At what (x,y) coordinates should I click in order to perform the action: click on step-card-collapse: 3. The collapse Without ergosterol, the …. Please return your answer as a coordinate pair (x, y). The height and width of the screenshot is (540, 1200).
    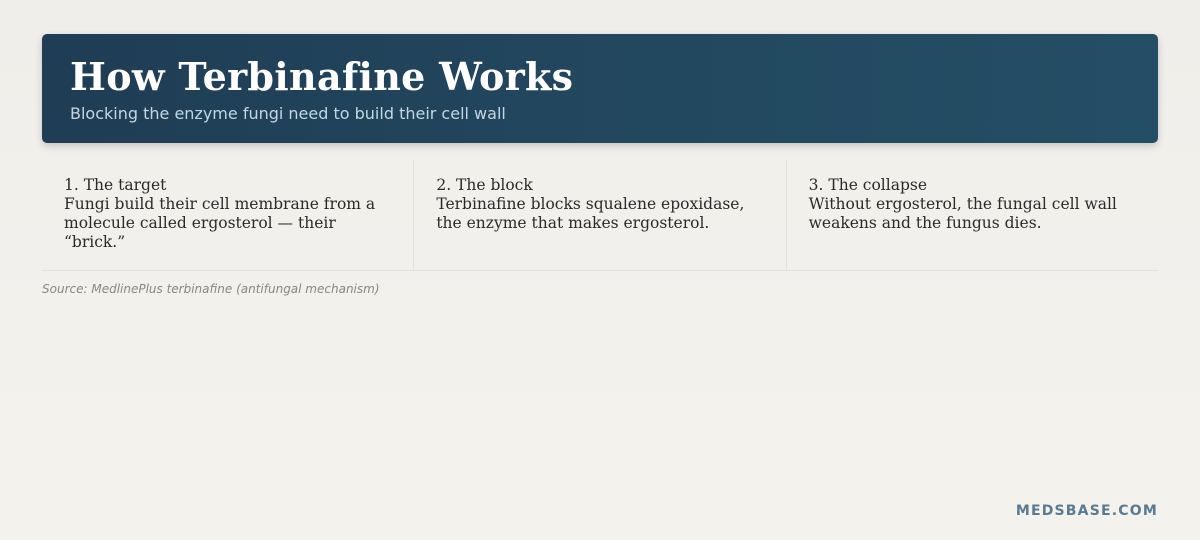
    Looking at the image, I should click on (971, 215).